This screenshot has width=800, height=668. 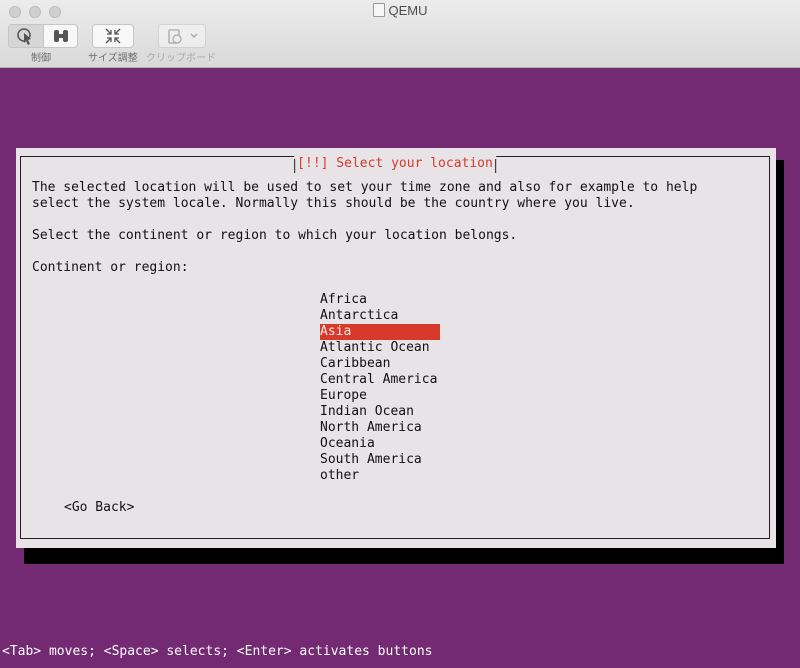 I want to click on region-option: South America, so click(x=380, y=460).